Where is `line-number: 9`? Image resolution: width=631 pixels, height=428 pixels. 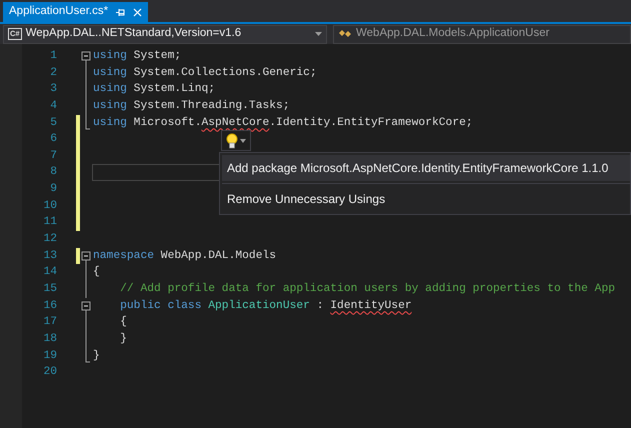 line-number: 9 is located at coordinates (53, 190).